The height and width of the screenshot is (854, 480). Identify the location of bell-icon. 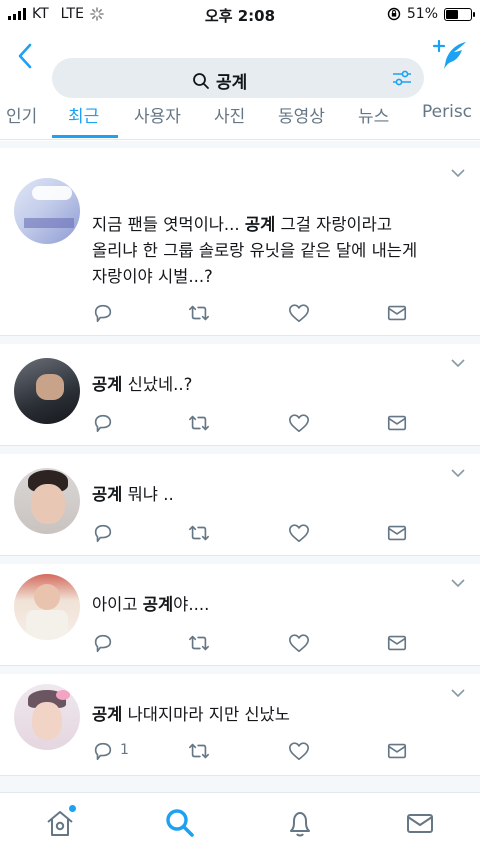
(300, 823).